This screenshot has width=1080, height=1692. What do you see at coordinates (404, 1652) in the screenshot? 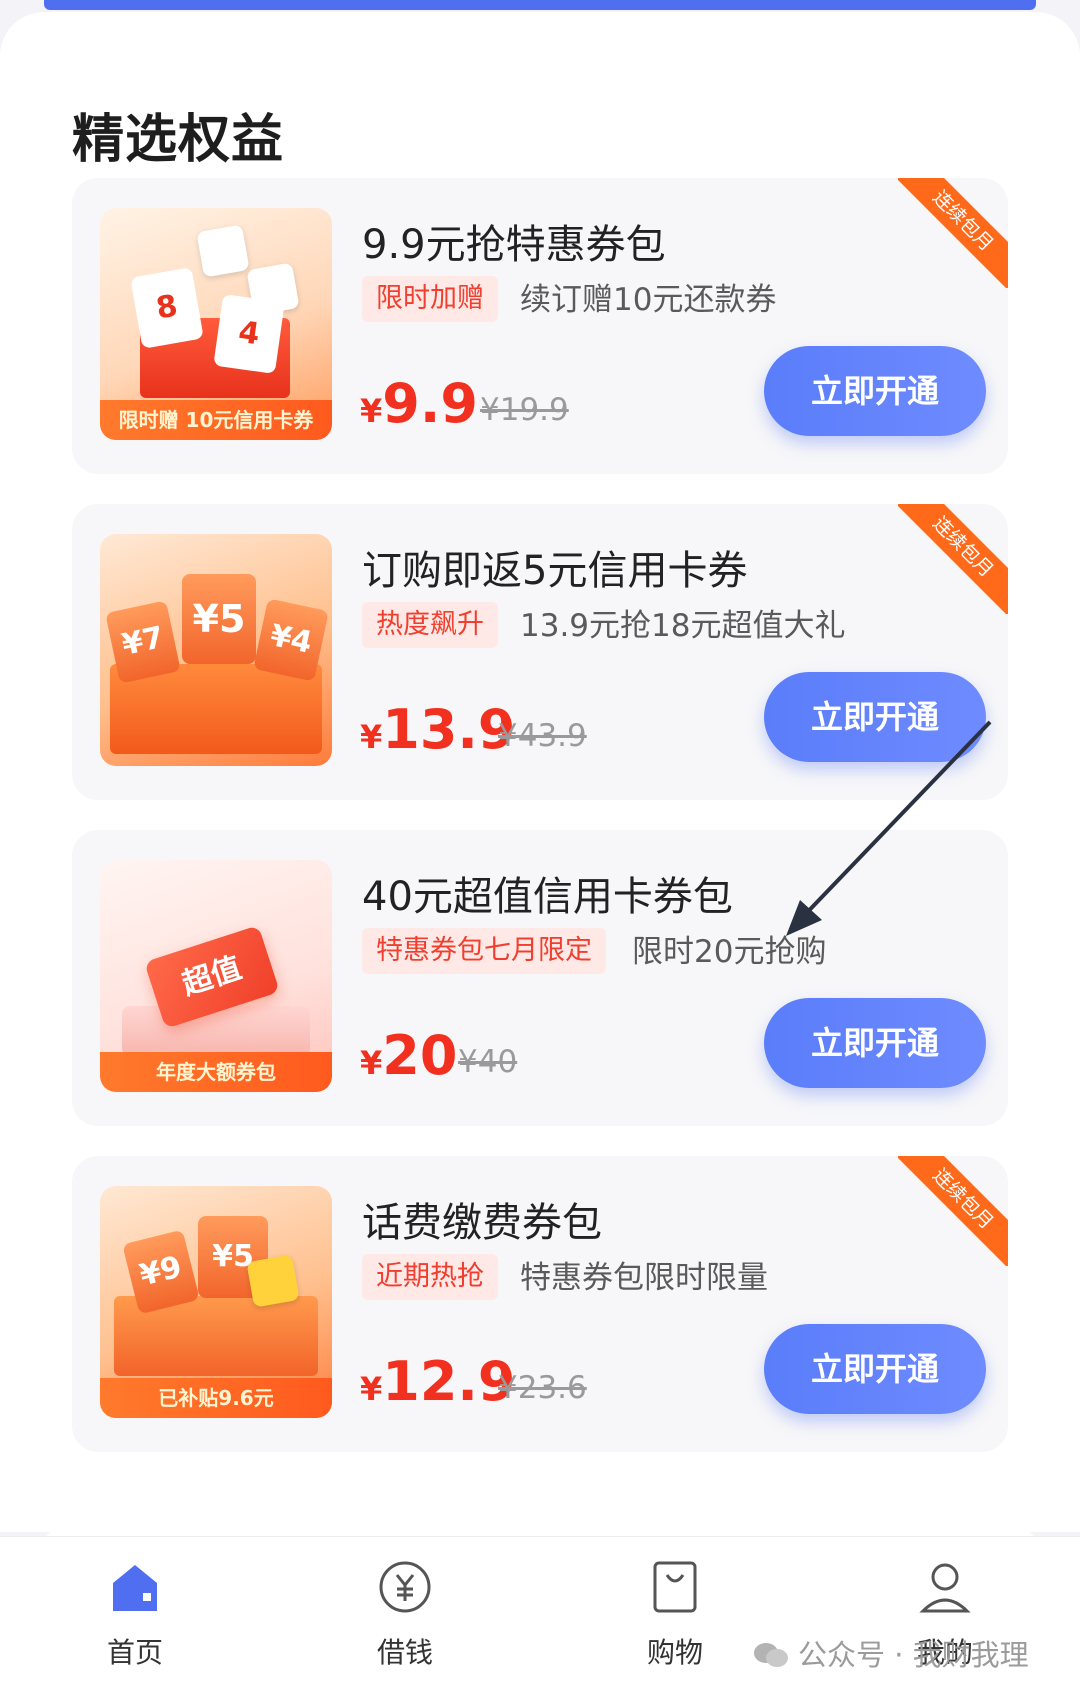
I see `tab-label: 借钱` at bounding box center [404, 1652].